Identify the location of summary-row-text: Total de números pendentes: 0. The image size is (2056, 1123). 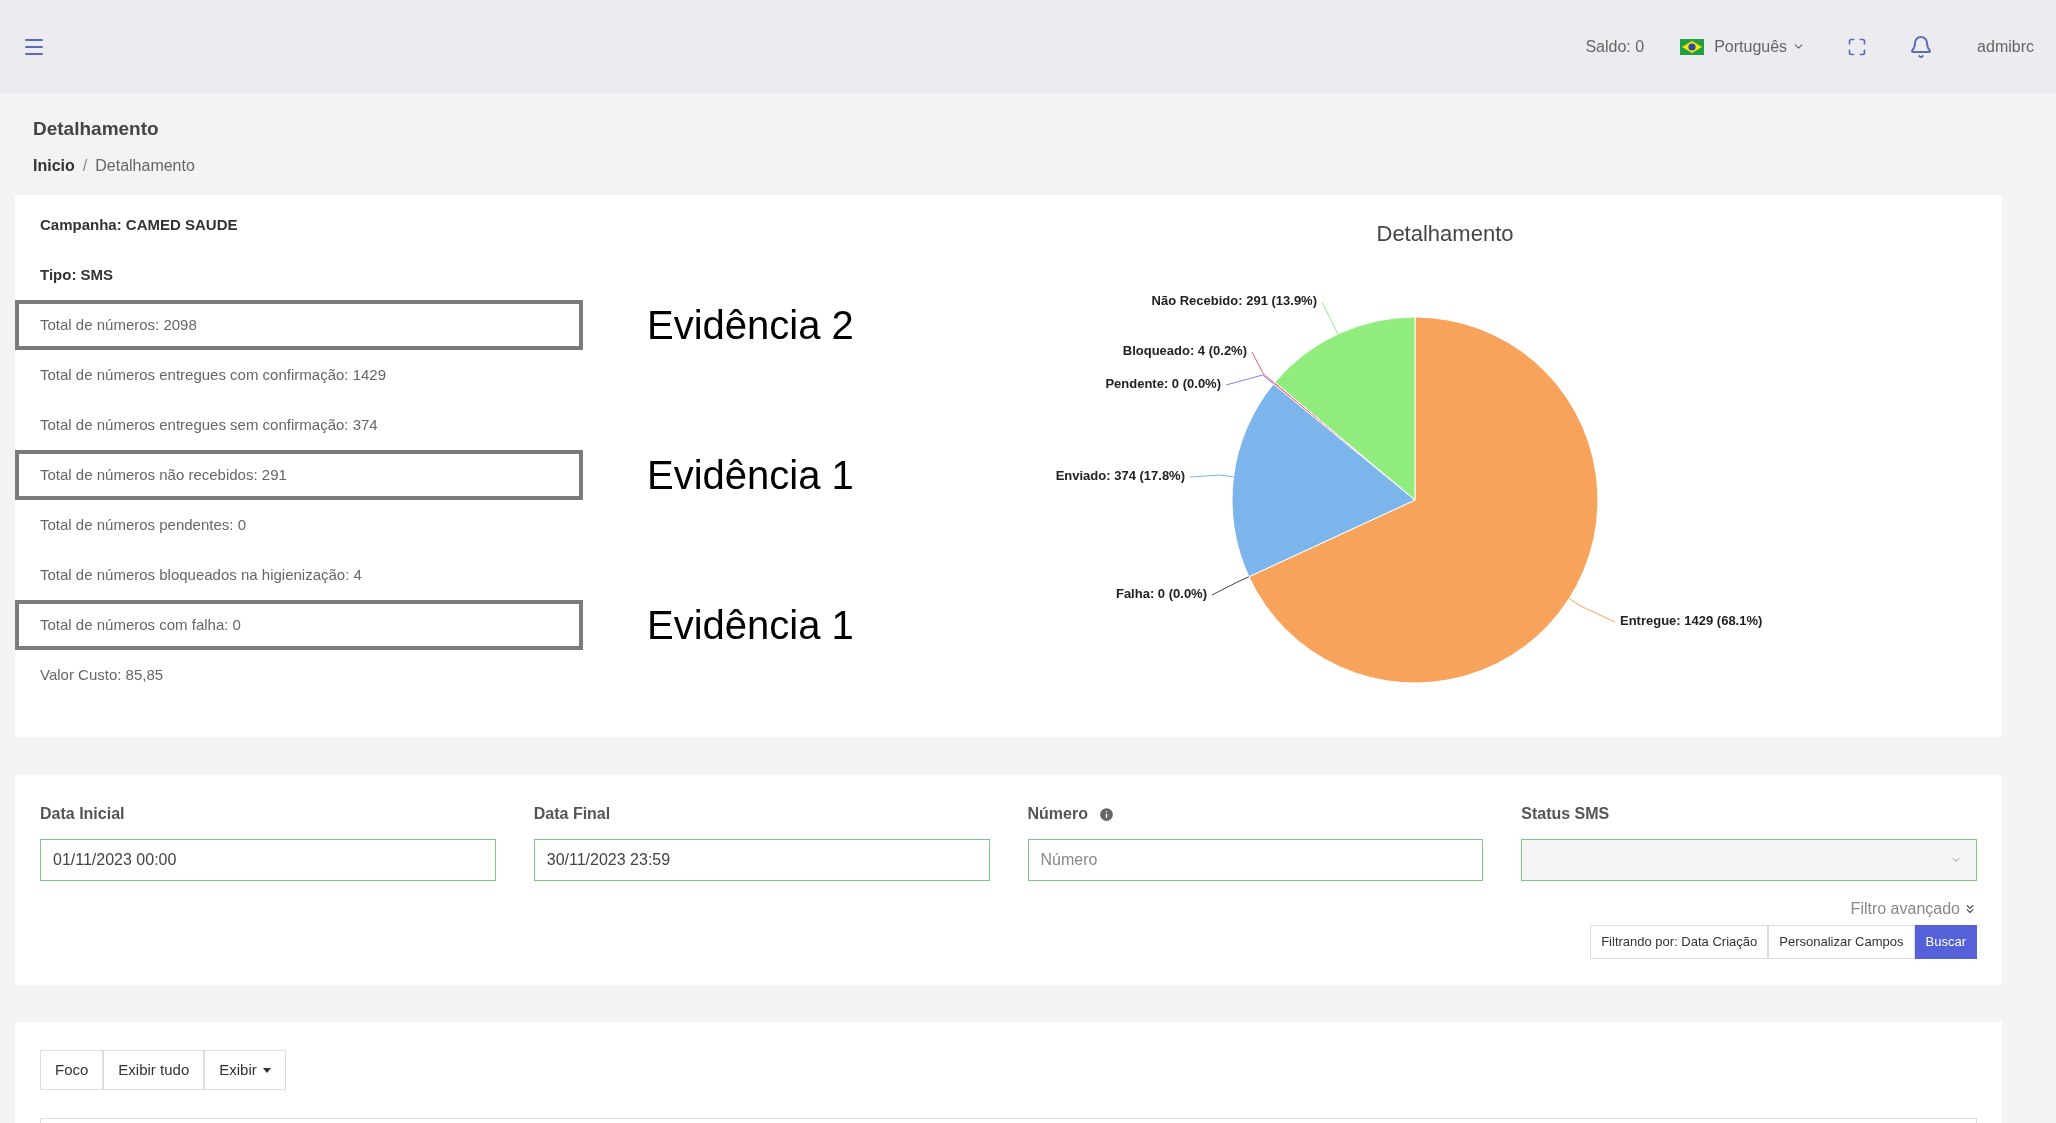
(143, 524).